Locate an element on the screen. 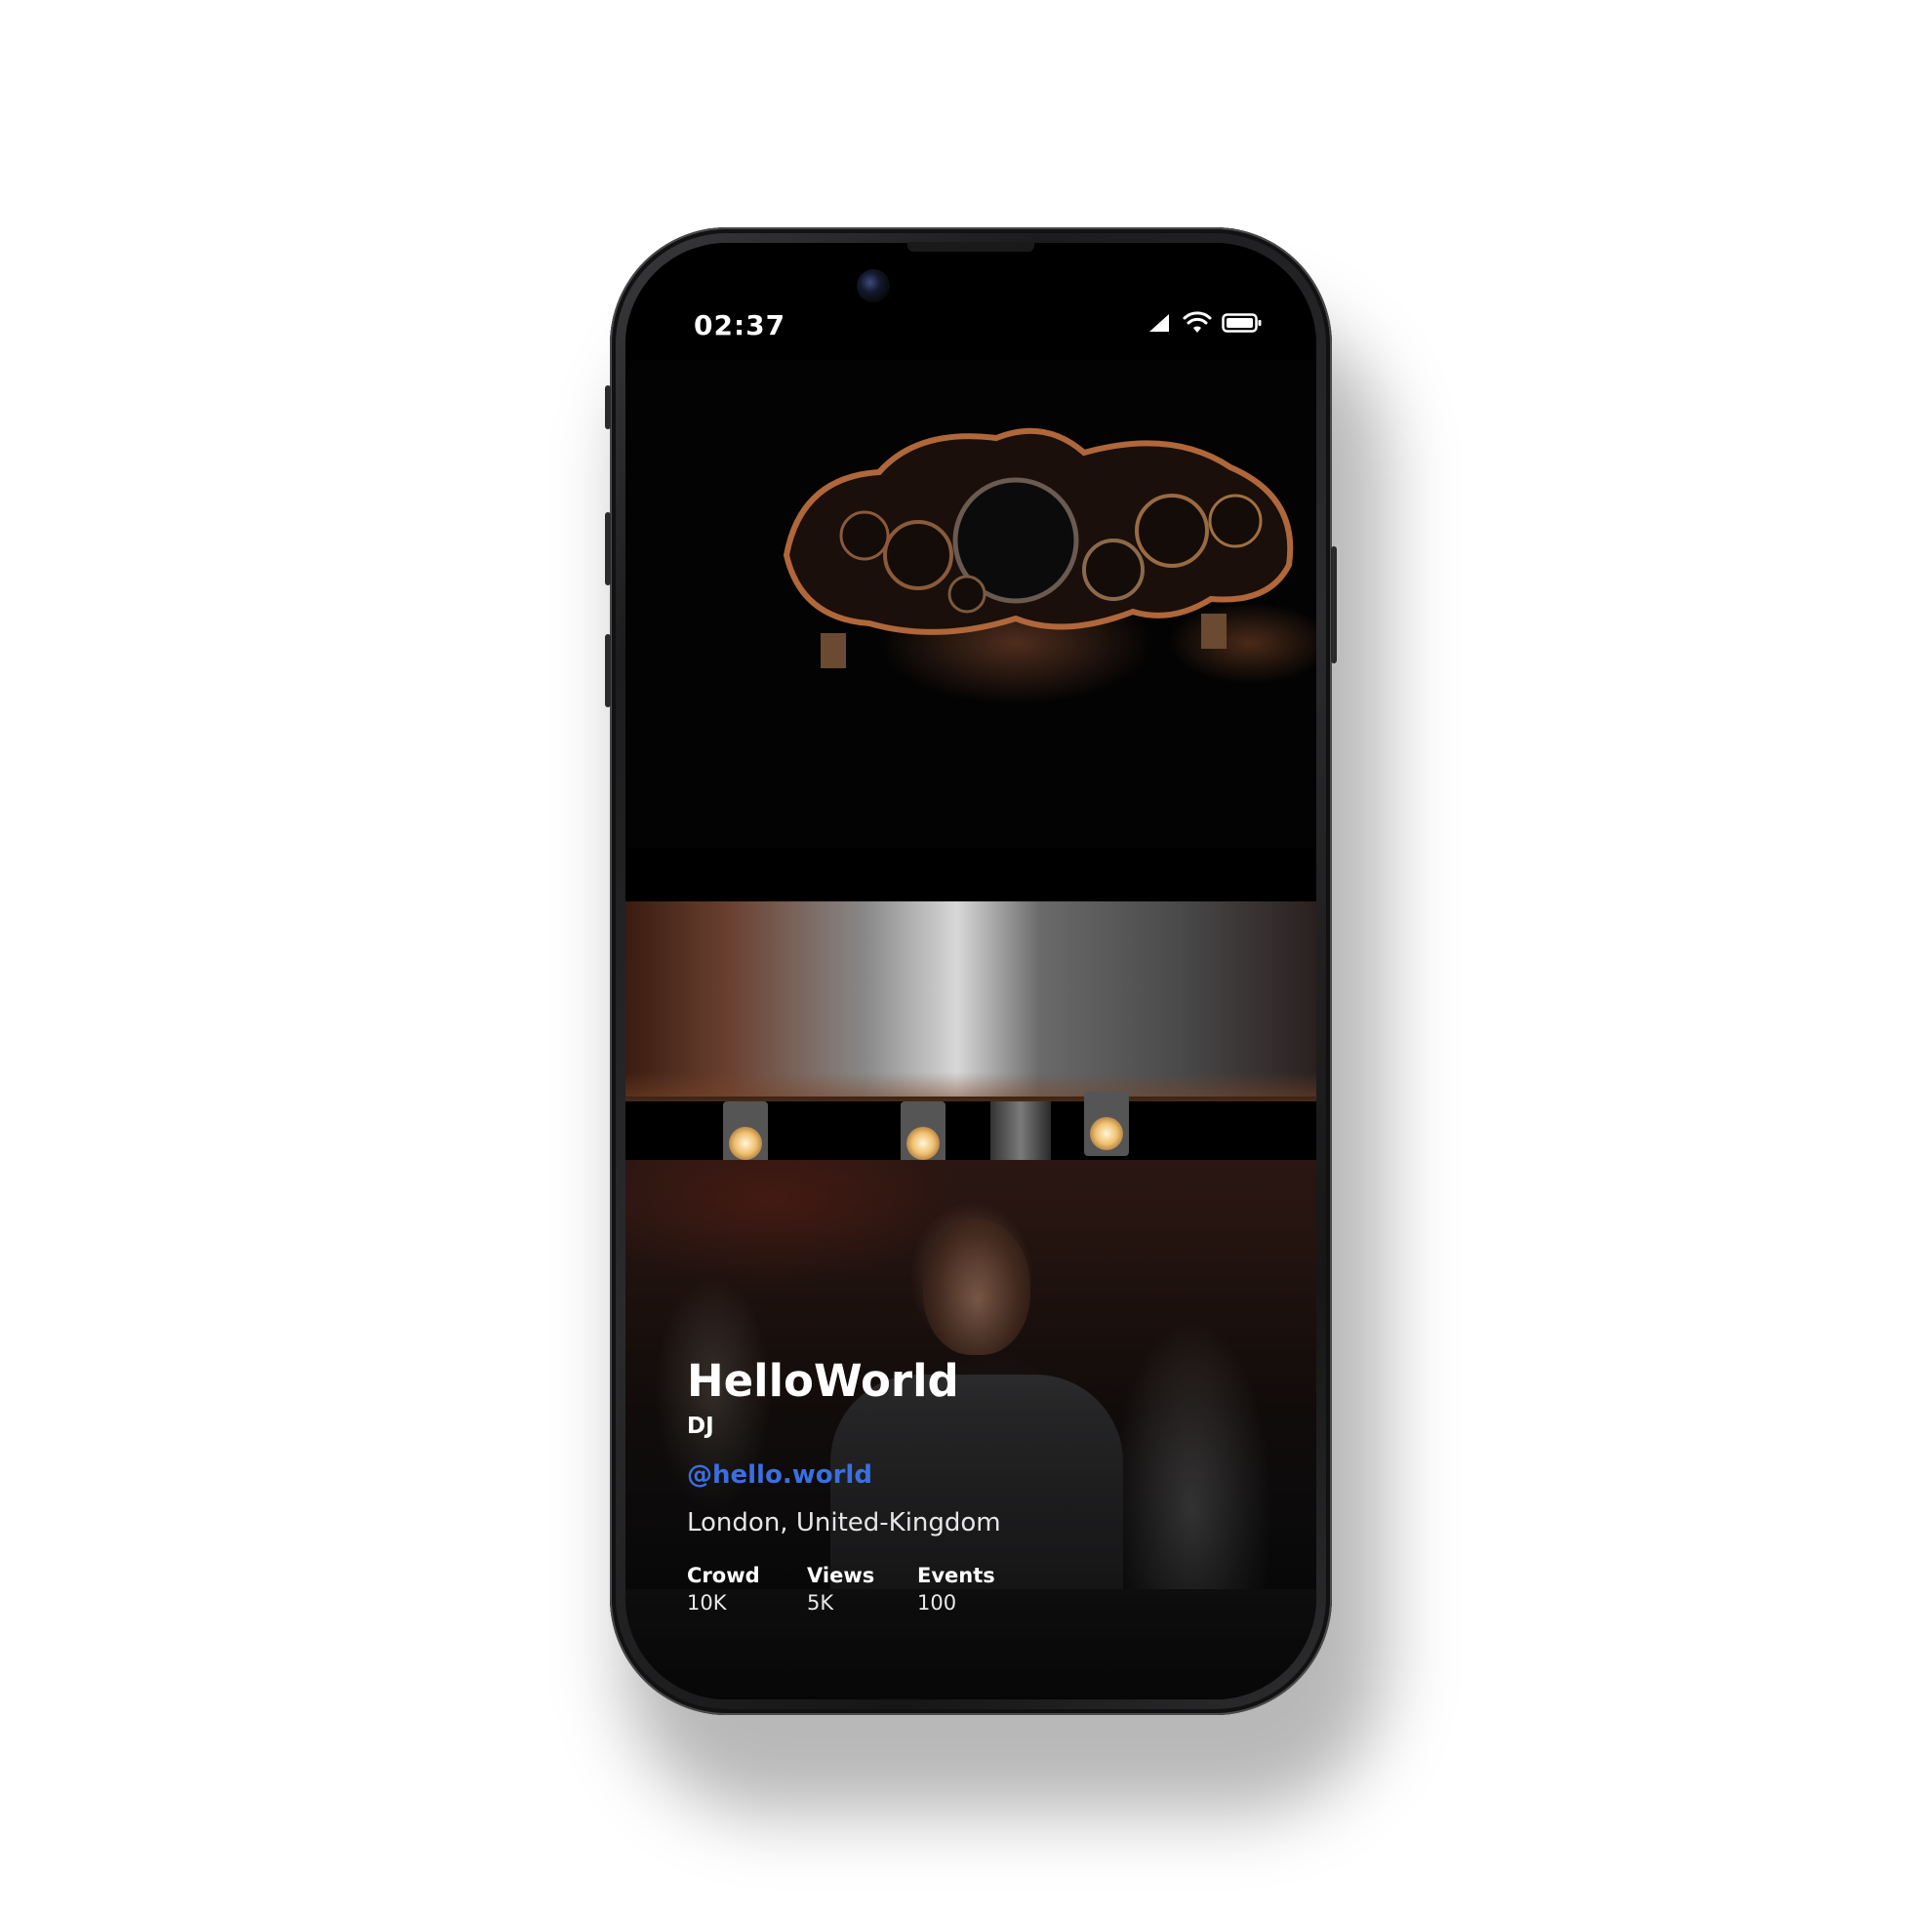  artist-stats: Crowd 10K Views 5K Events 100 is located at coordinates (862, 1591).